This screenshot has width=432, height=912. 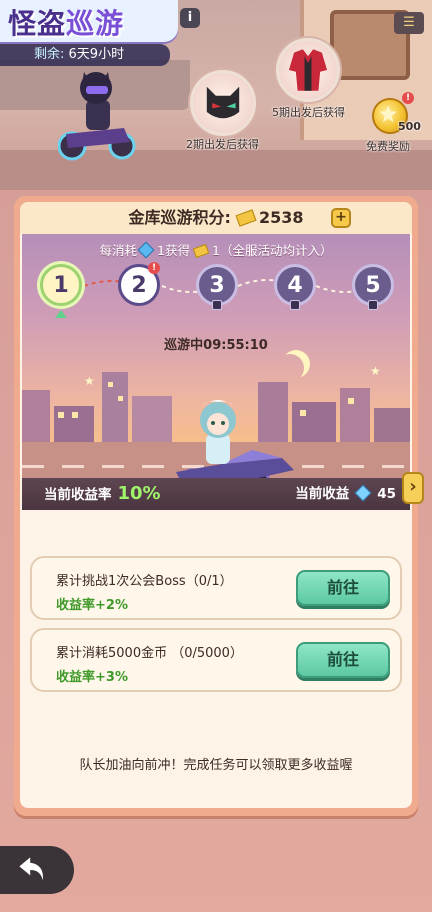 I want to click on consume-text-2: 1获得, so click(x=173, y=250).